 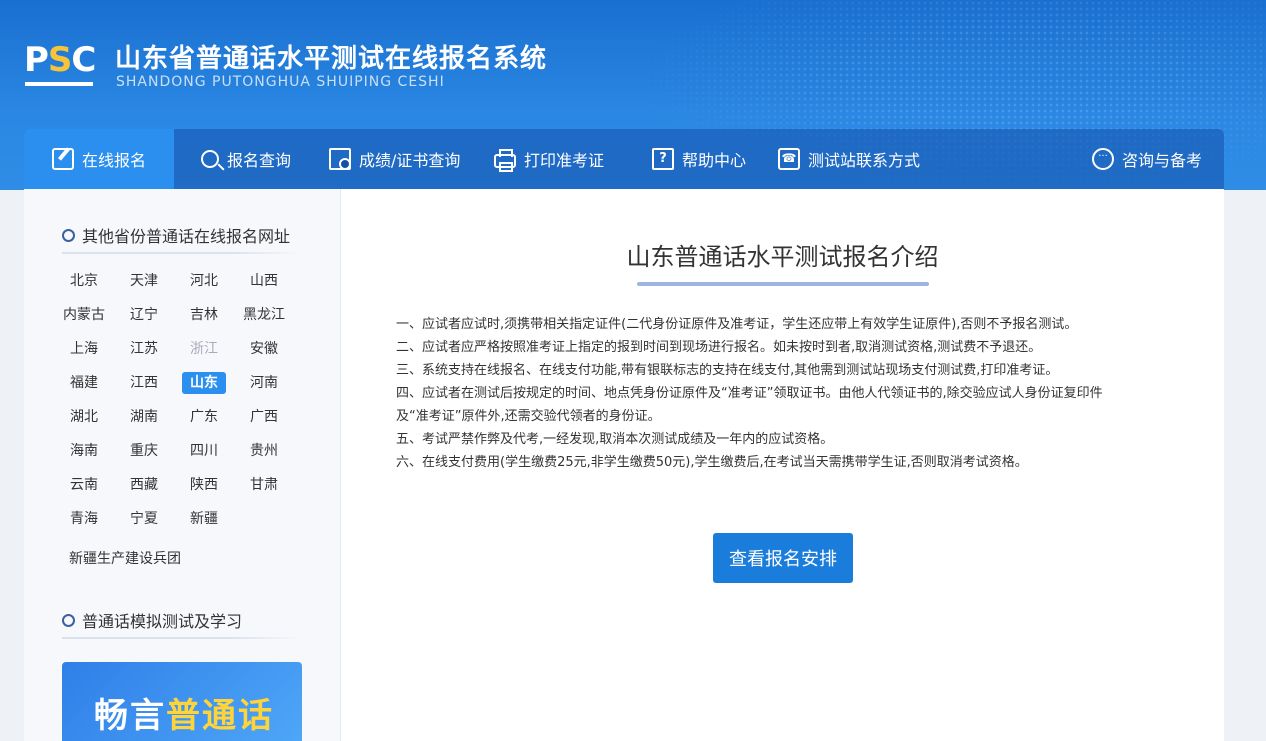 I want to click on nav-help-center: ? 帮助中心, so click(x=699, y=159).